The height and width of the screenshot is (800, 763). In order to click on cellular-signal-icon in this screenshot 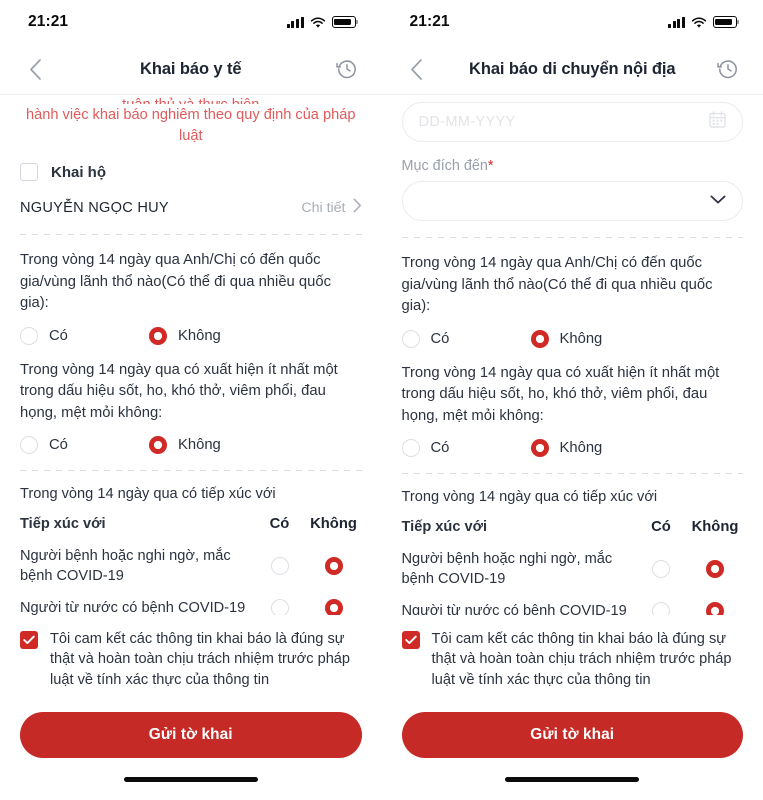, I will do `click(295, 22)`.